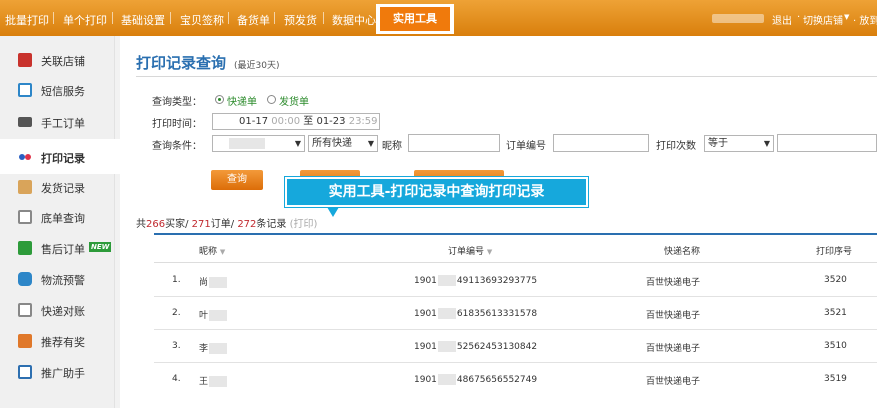 The image size is (877, 408). Describe the element at coordinates (865, 19) in the screenshot. I see `nav-truncated: · 放到` at that location.